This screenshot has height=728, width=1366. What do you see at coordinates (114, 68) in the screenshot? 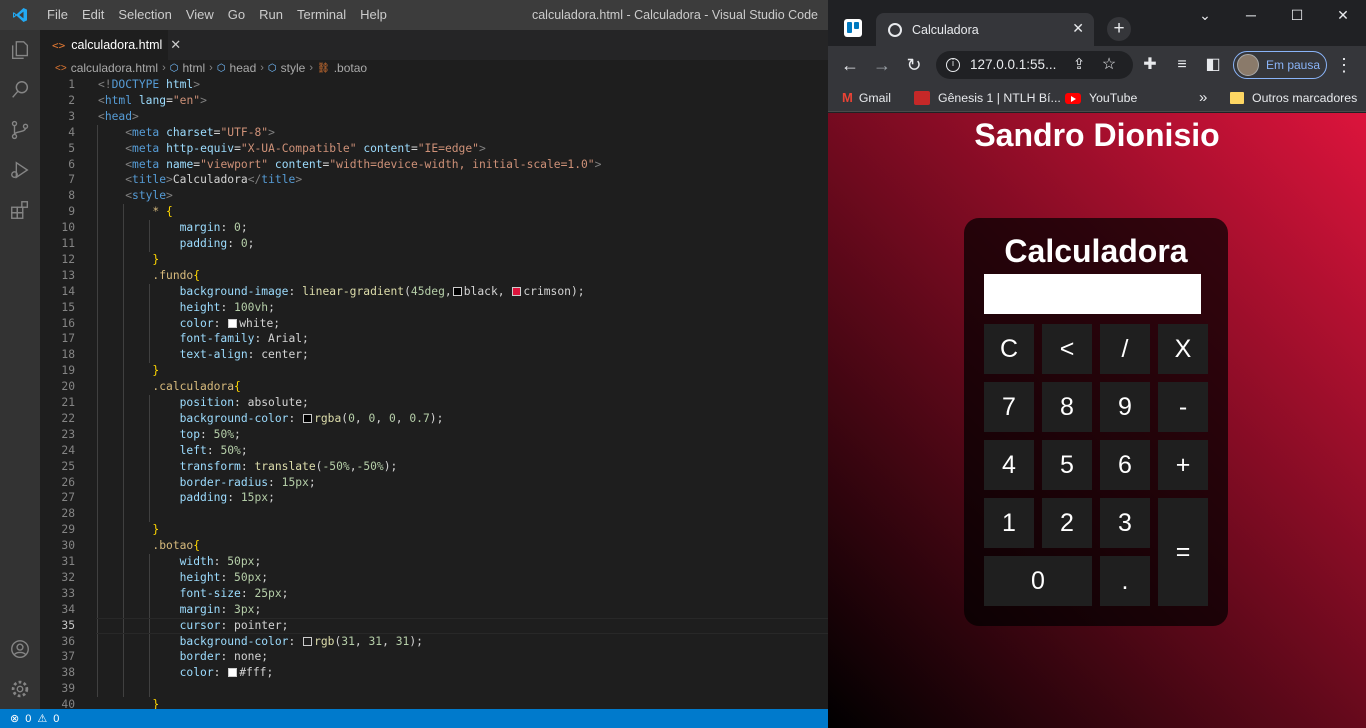
I see `breadcrumb-file: calculadora.html` at bounding box center [114, 68].